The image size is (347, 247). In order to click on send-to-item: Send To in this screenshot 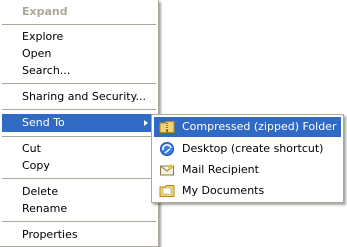, I will do `click(79, 123)`.